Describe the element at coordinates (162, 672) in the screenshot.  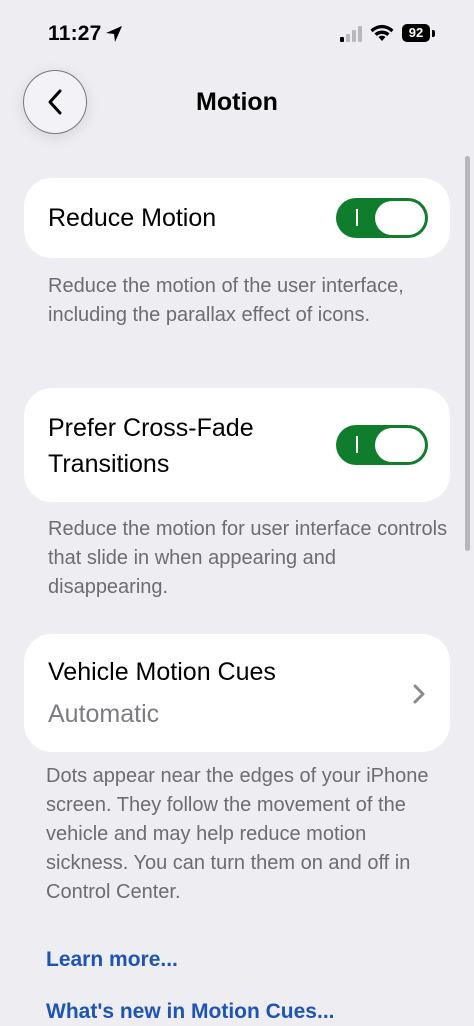
I see `vehicle-motion-cues-label: Vehicle Motion Cues` at that location.